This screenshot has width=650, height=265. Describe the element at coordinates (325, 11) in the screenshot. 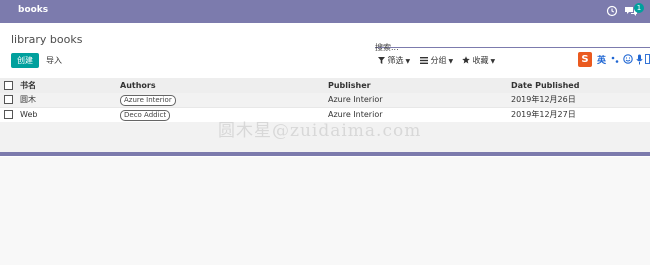

I see `top-navbar: books 1` at that location.